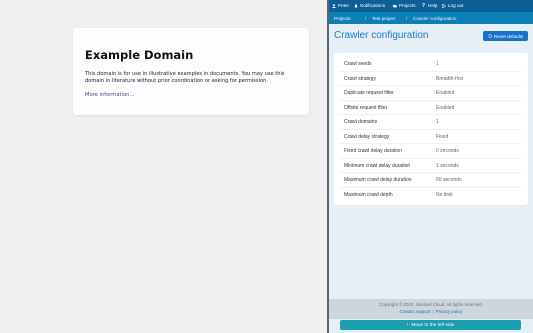  What do you see at coordinates (407, 325) in the screenshot?
I see `chevron-left-icon: ‹` at bounding box center [407, 325].